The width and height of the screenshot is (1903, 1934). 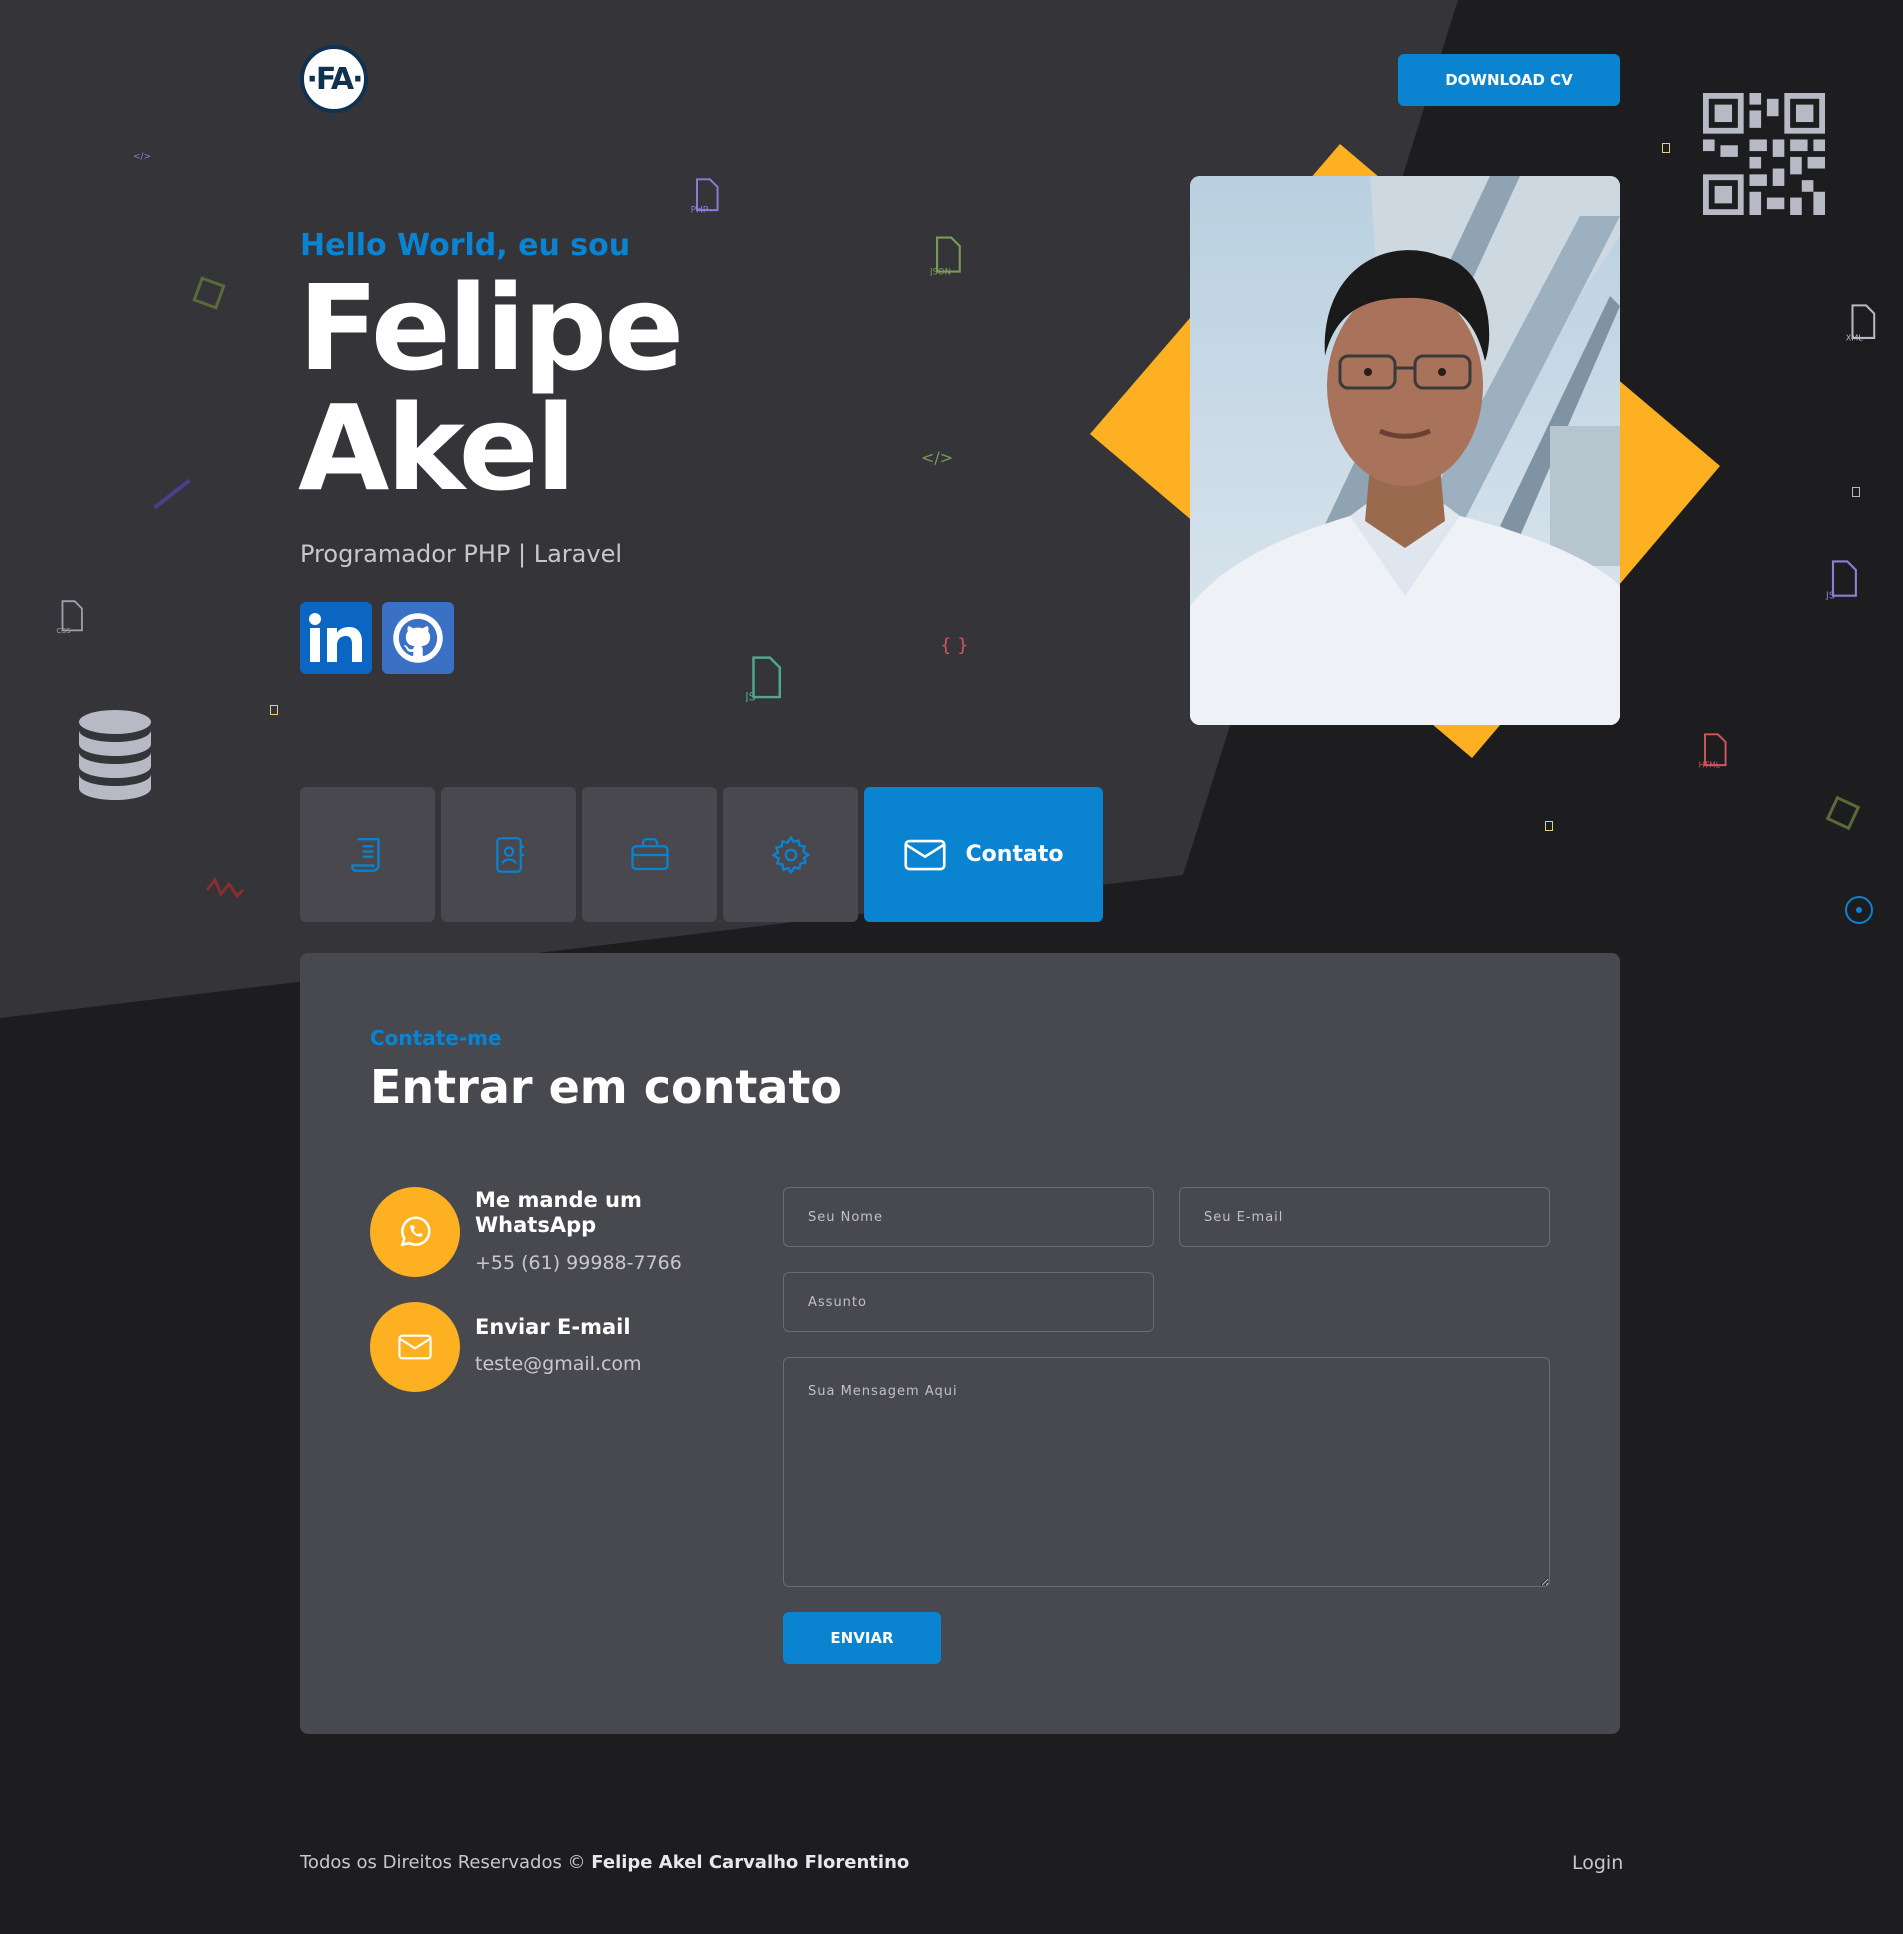 I want to click on briefcase-icon, so click(x=649, y=853).